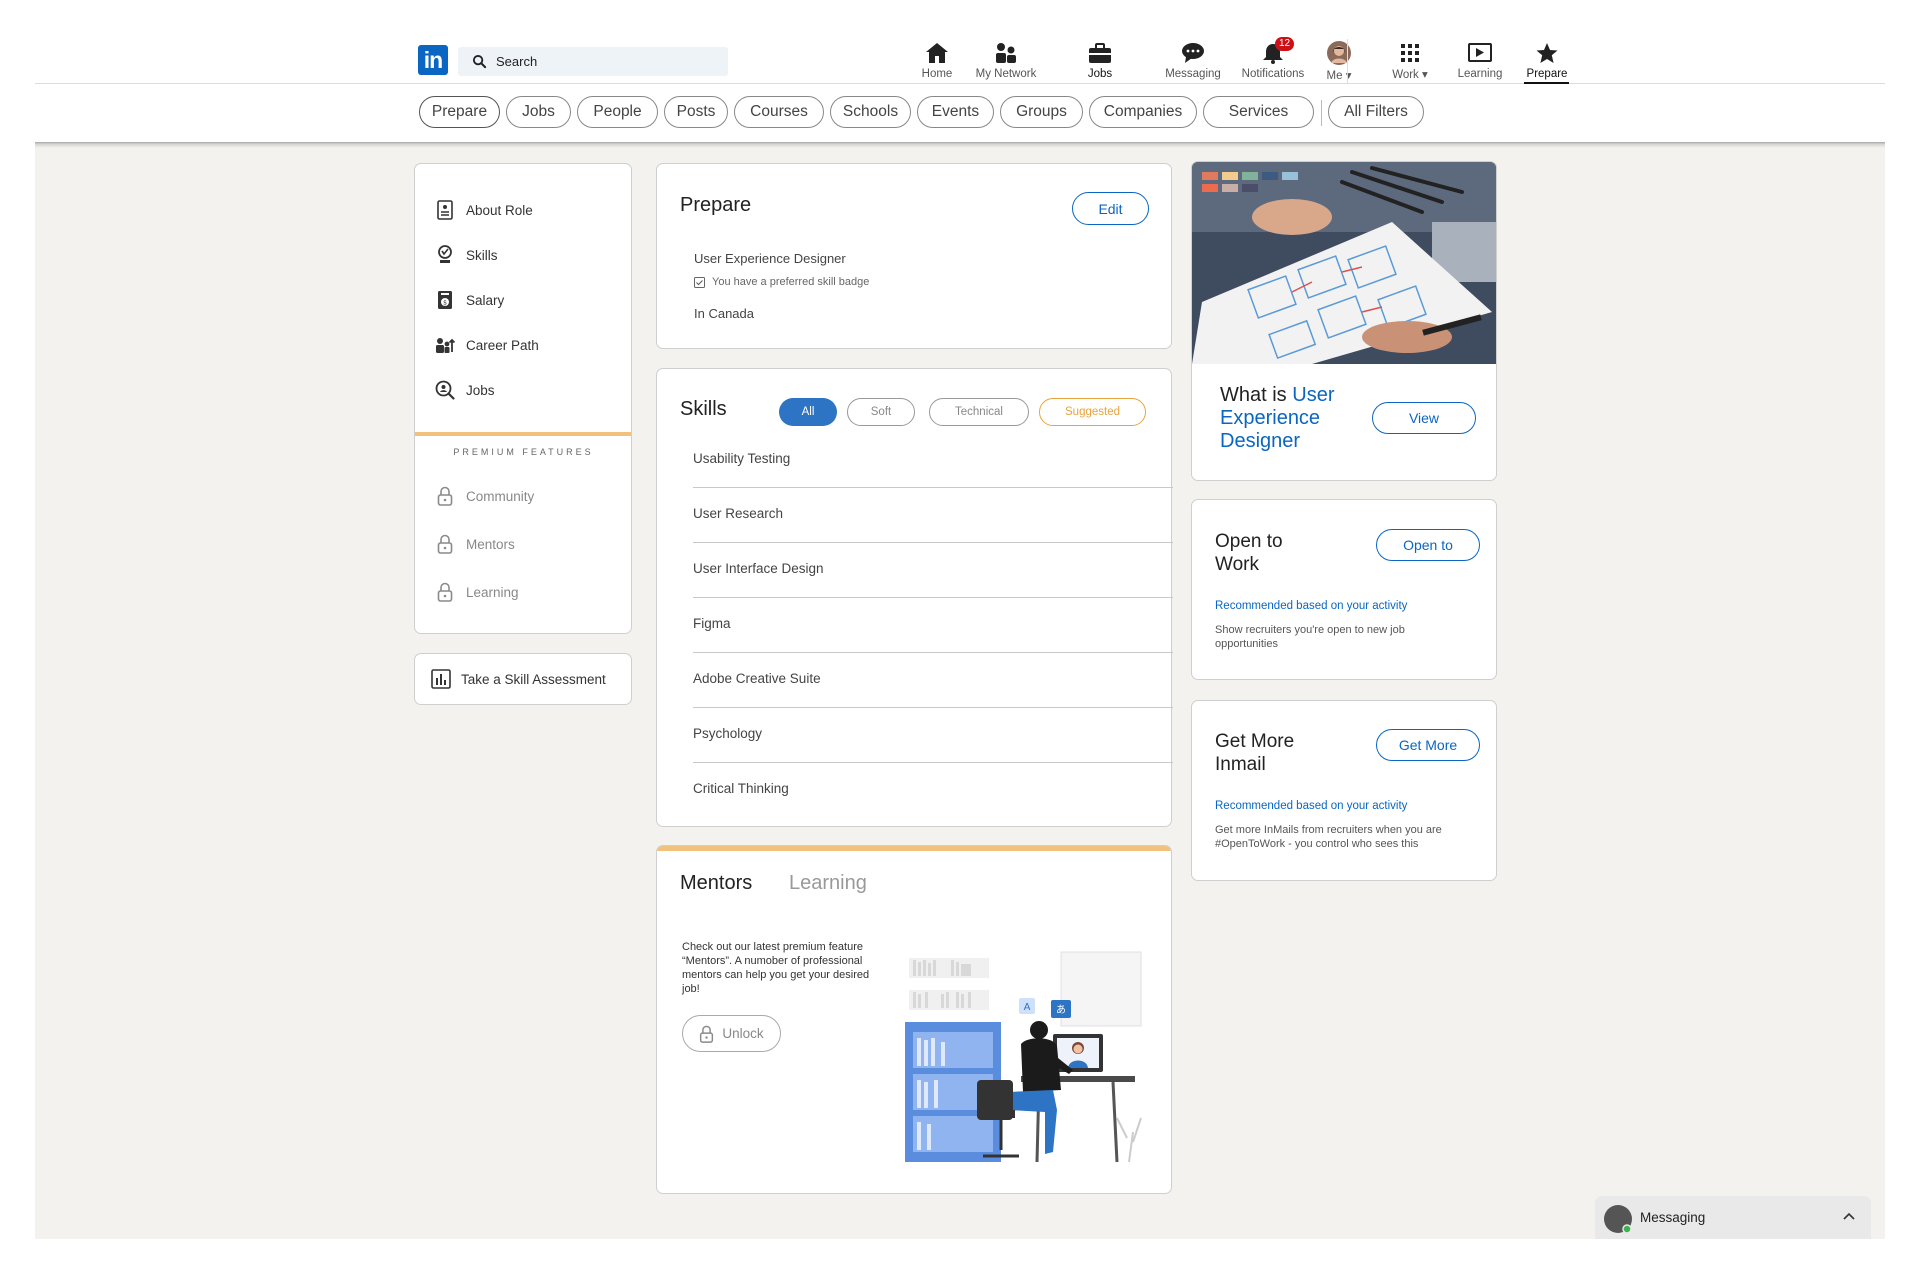  I want to click on skill-row: User Research, so click(738, 513).